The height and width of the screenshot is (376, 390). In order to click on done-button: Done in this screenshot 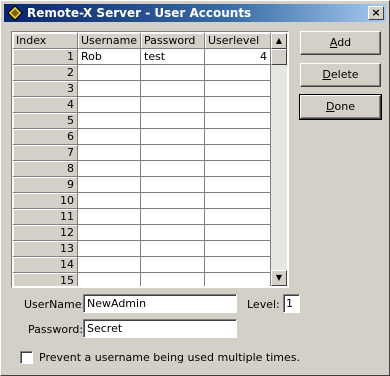, I will do `click(340, 107)`.